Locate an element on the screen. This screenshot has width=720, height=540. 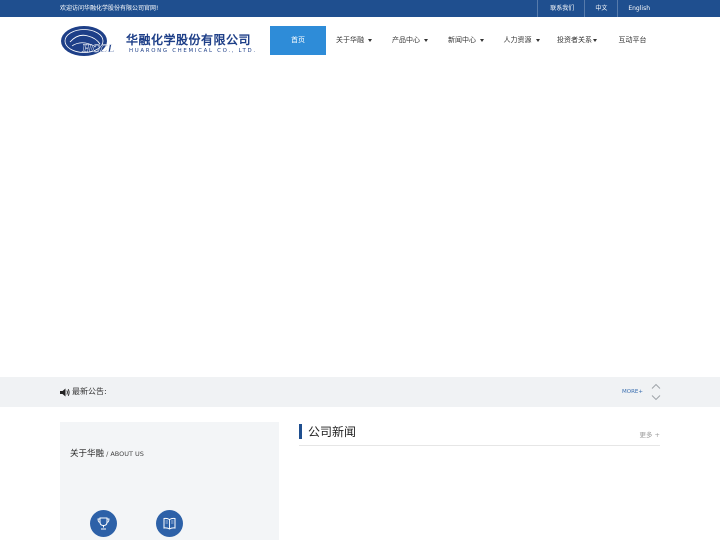
trophy-button is located at coordinates (103, 523).